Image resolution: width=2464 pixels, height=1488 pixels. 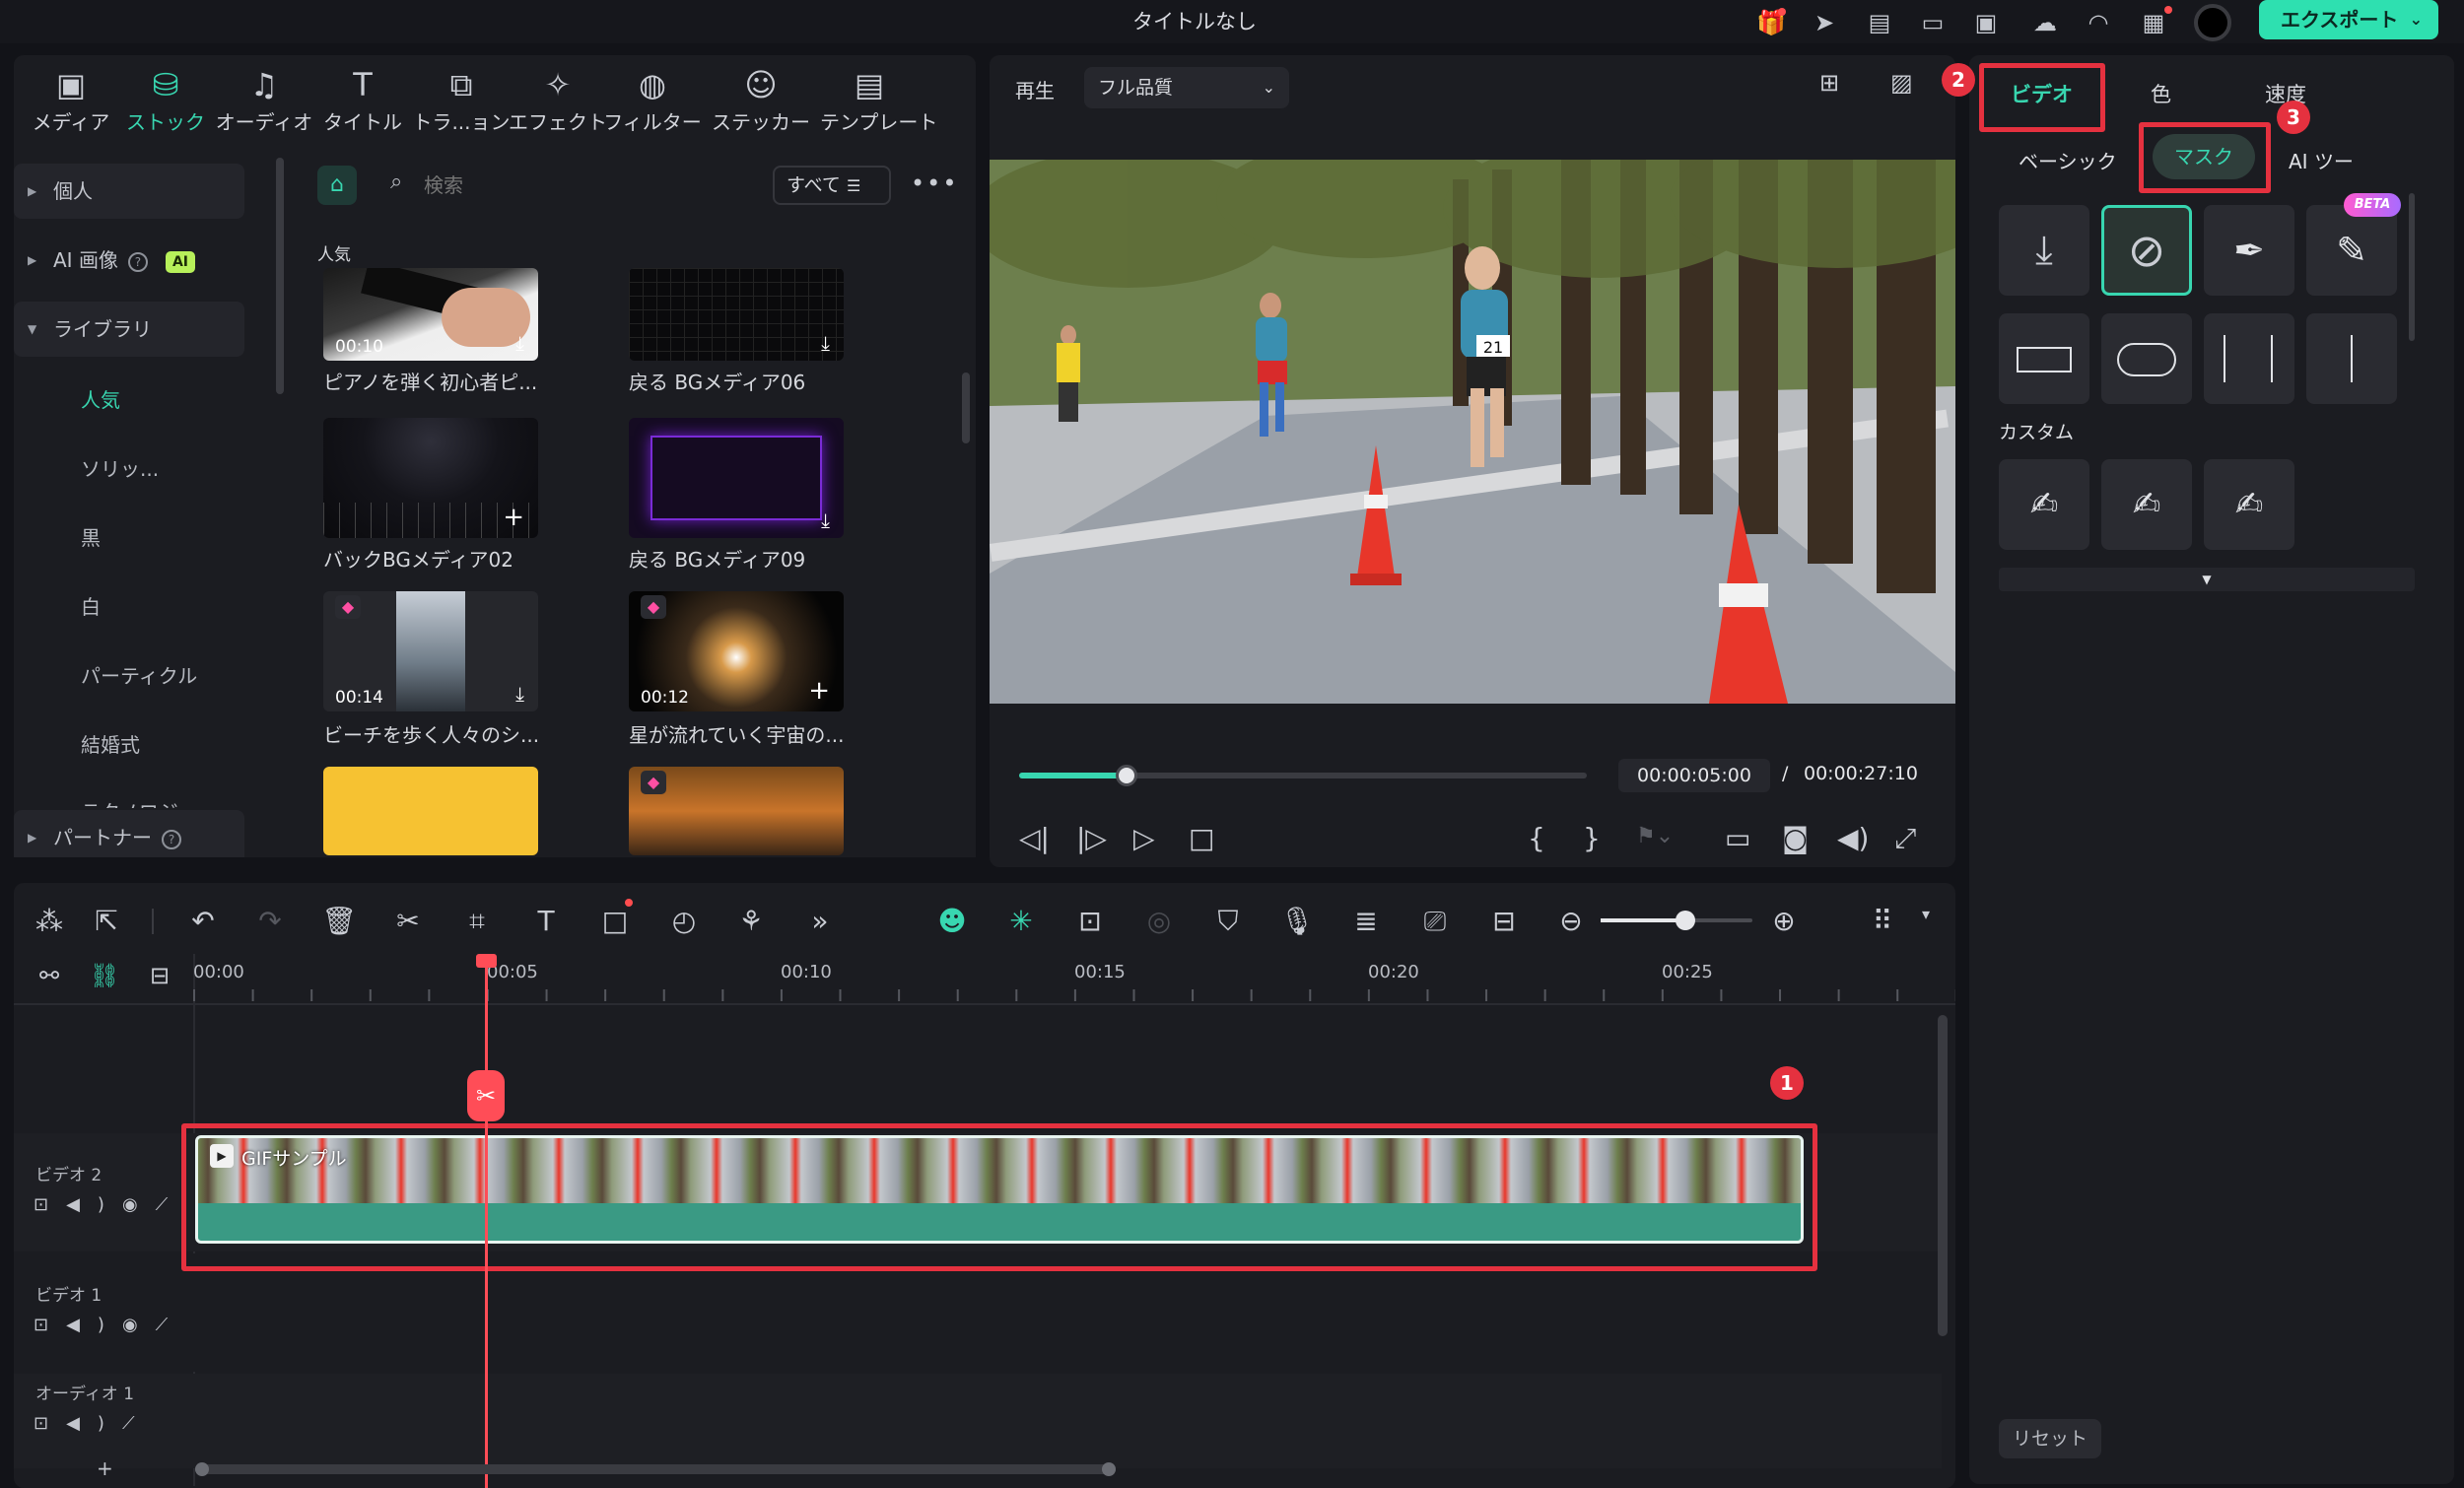 What do you see at coordinates (264, 102) in the screenshot?
I see `tab-music-note: ♫ オーディオ` at bounding box center [264, 102].